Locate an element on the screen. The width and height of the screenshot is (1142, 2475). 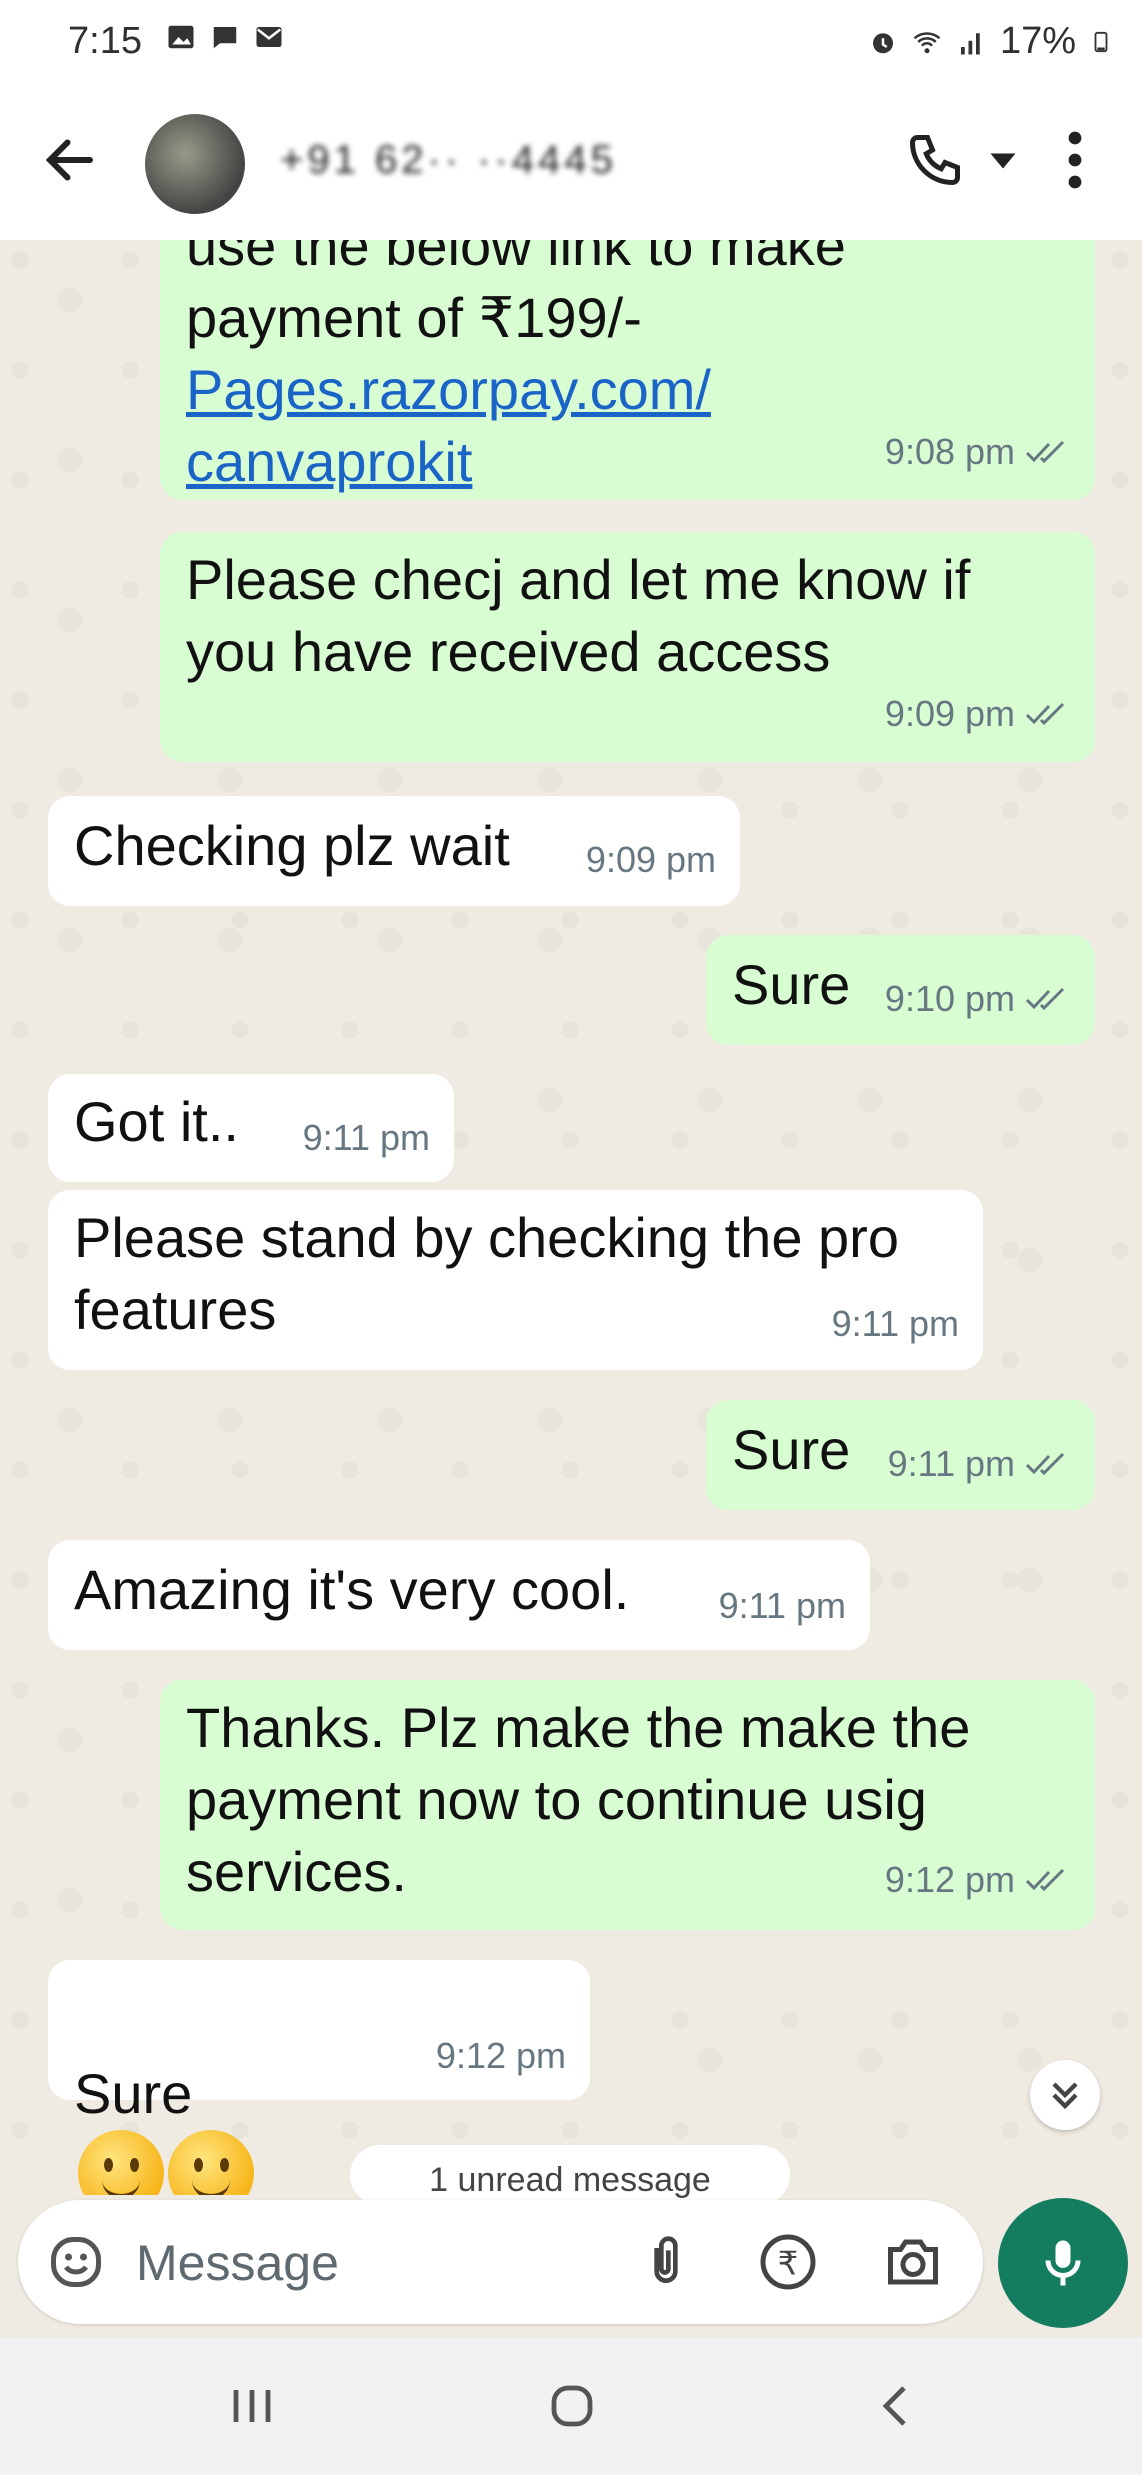
status-time: 7:15 is located at coordinates (105, 41).